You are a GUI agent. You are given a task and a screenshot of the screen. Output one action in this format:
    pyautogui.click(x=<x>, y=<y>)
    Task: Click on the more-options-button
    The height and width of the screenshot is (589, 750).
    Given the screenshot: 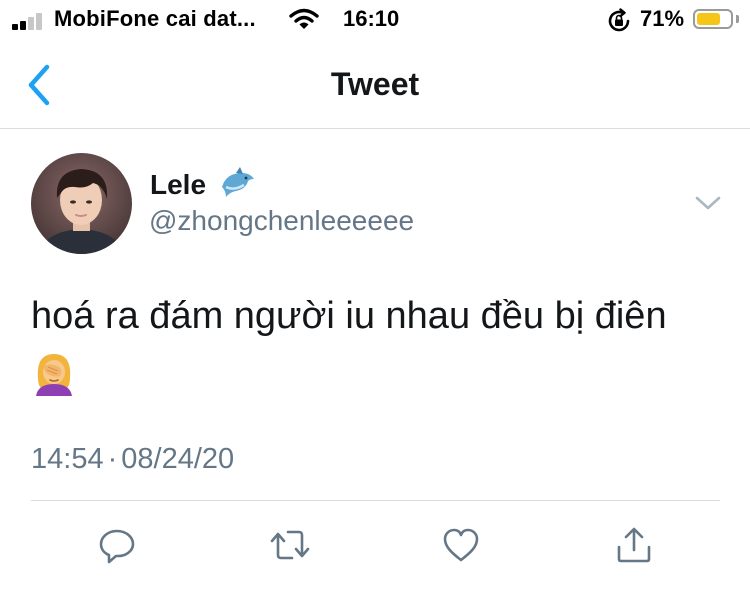 What is the action you would take?
    pyautogui.click(x=708, y=205)
    